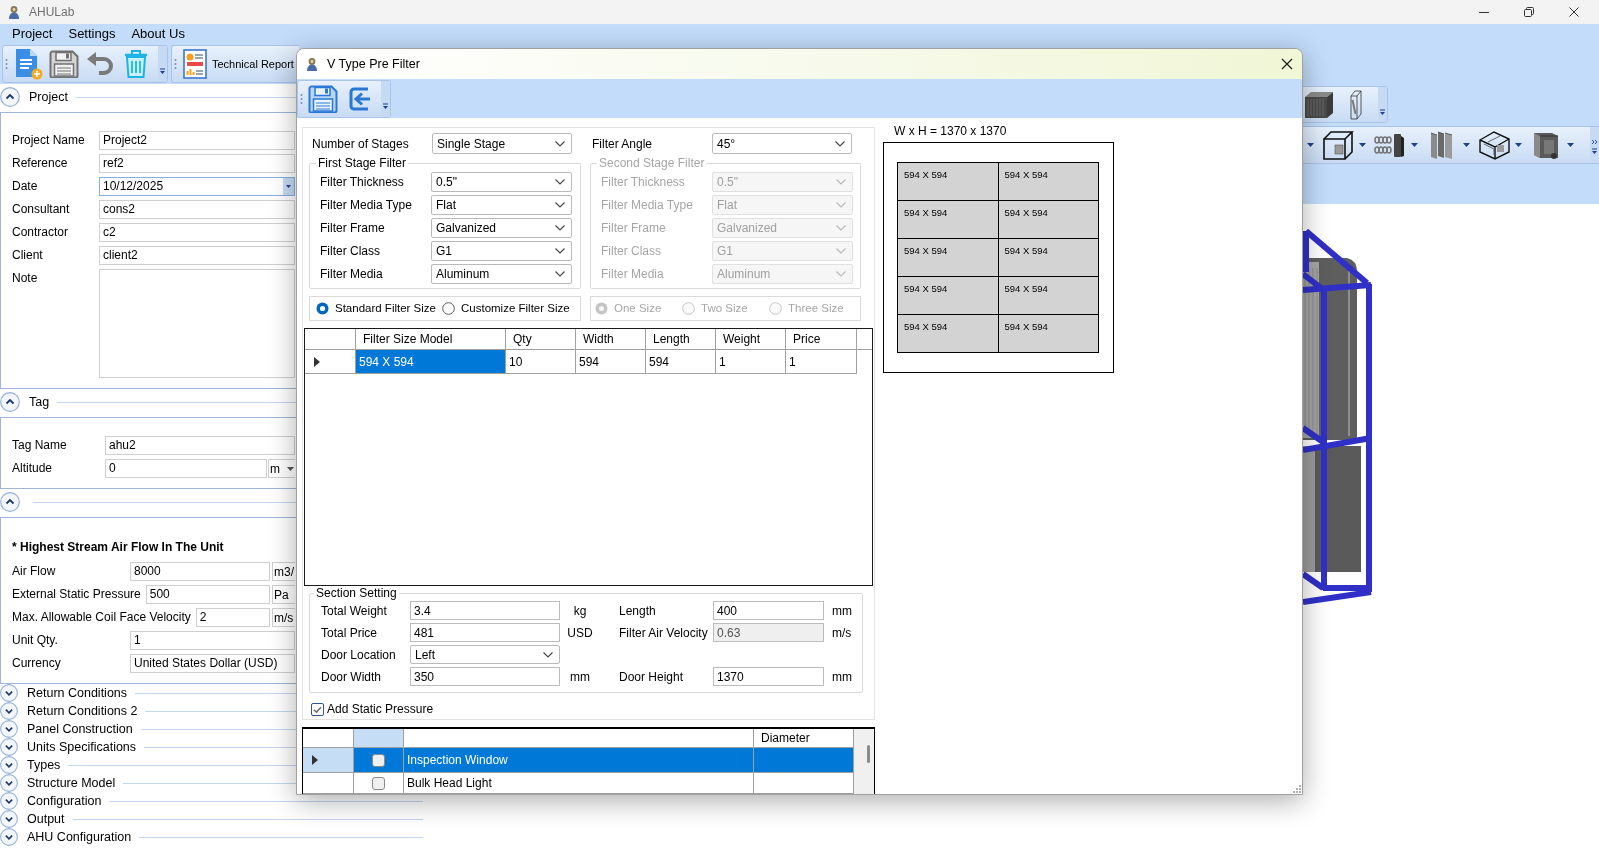  Describe the element at coordinates (506, 308) in the screenshot. I see `radio-option: Customize Filter Size` at that location.